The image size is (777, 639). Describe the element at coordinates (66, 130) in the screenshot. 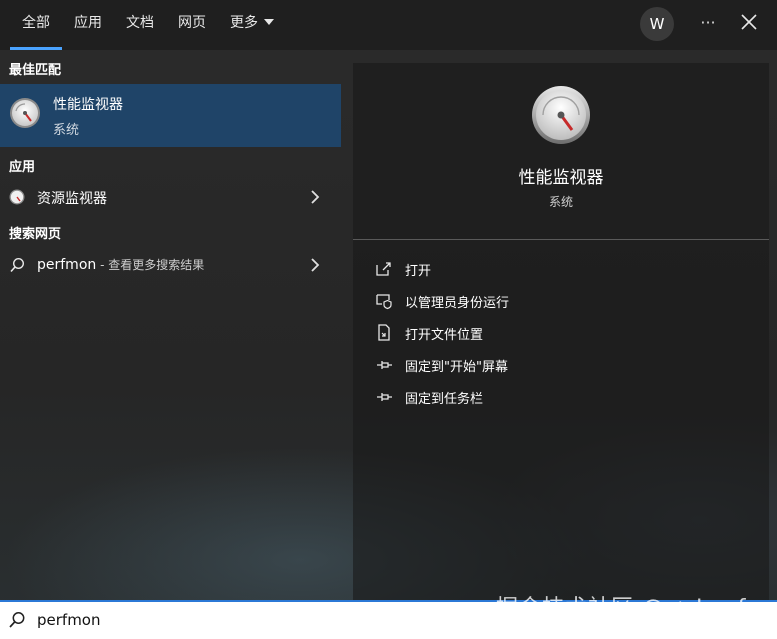

I see `best-match-subtitle: 系统` at that location.